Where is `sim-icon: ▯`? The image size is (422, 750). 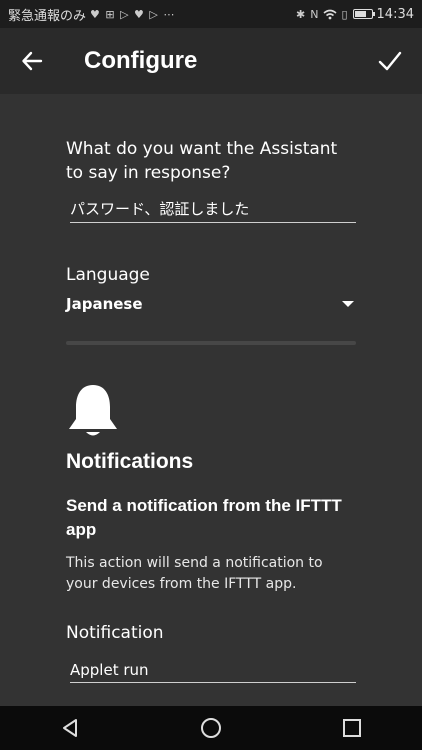 sim-icon: ▯ is located at coordinates (345, 14).